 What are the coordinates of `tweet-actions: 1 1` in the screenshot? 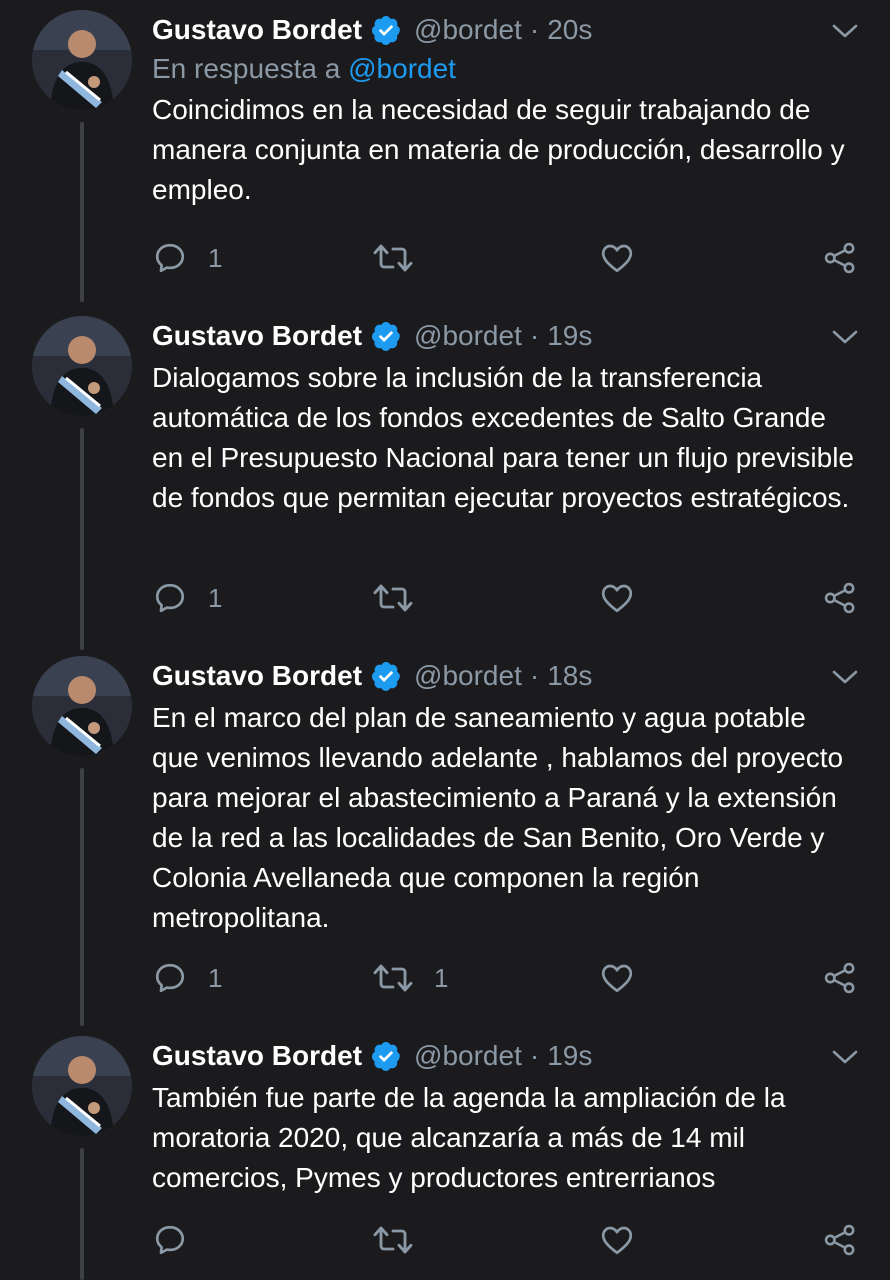 It's located at (445, 978).